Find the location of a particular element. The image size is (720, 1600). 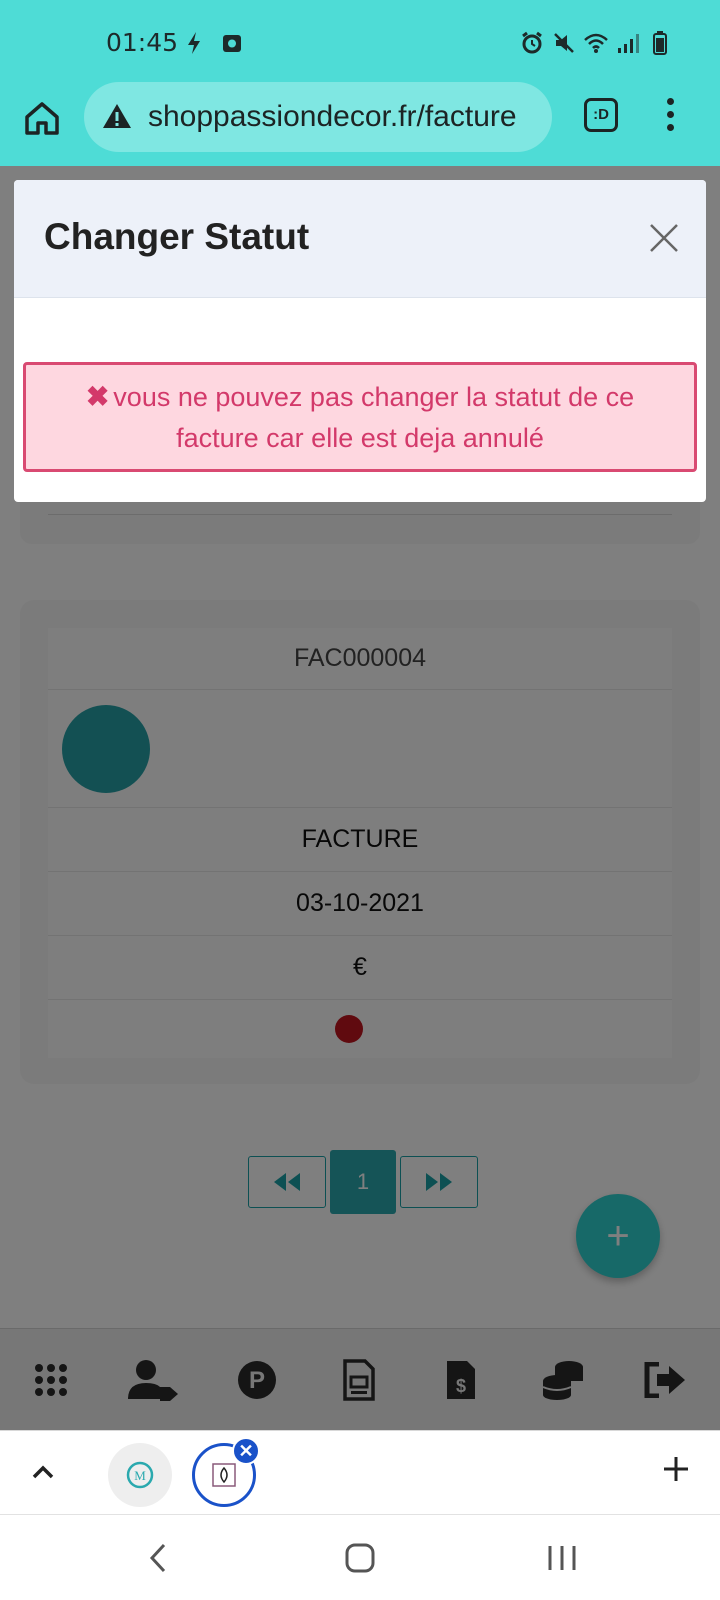

error-x-icon: ✖ is located at coordinates (97, 396).